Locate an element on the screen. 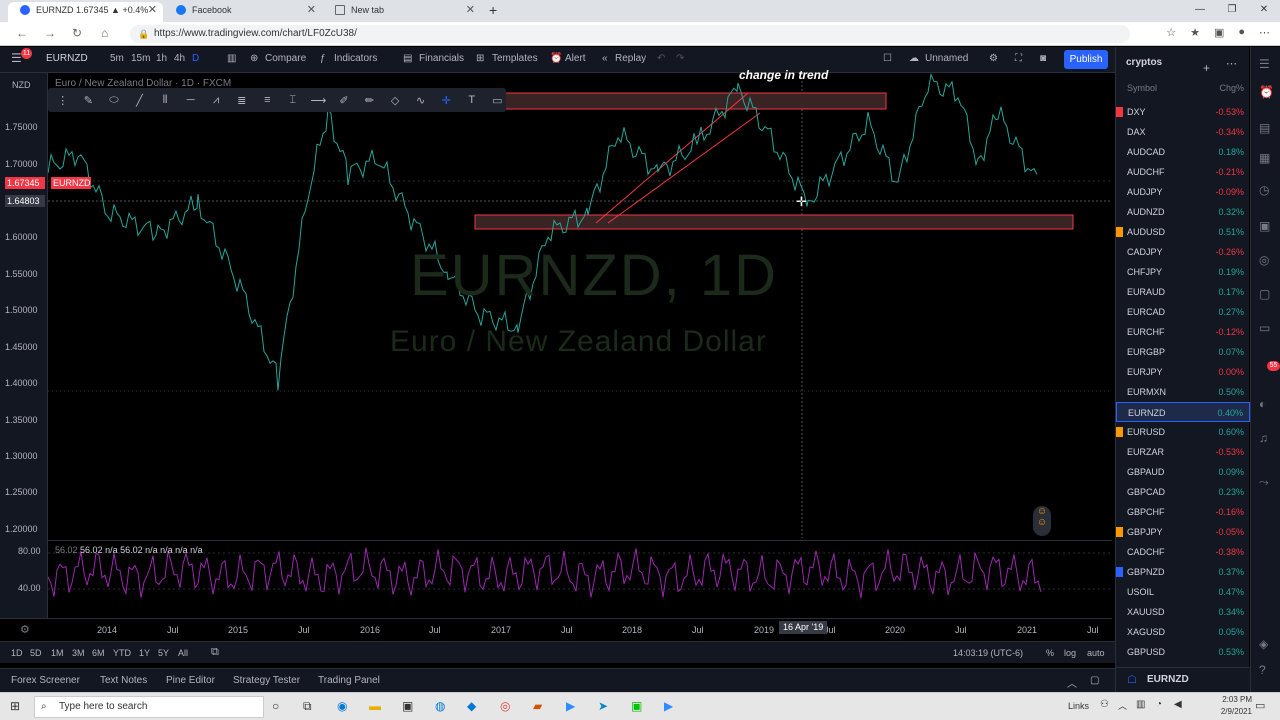 Image resolution: width=1280 pixels, height=720 pixels. eraser-icon: ◇ is located at coordinates (395, 100).